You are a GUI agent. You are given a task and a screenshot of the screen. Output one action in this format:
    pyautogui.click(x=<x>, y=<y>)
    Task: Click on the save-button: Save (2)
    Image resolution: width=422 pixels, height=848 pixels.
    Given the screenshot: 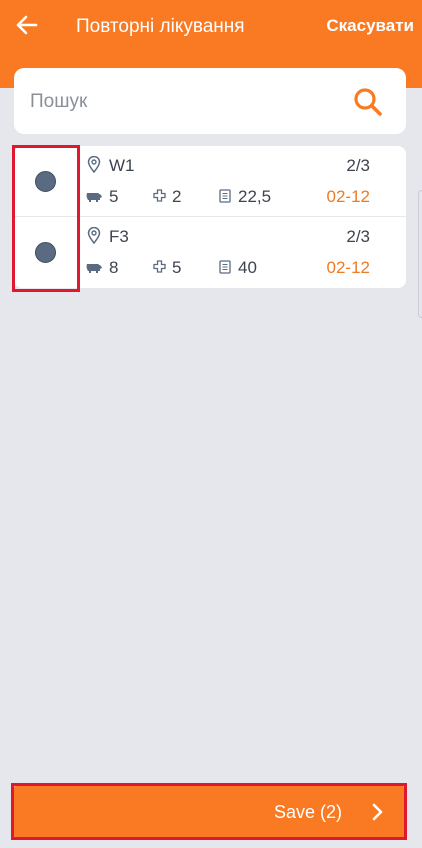 What is the action you would take?
    pyautogui.click(x=209, y=812)
    